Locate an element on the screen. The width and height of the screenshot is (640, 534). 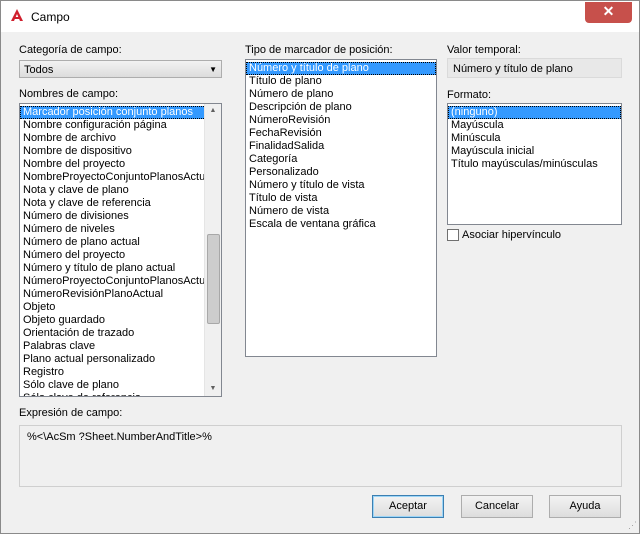
placeholder-type-item: Título de plano is located at coordinates (341, 81).